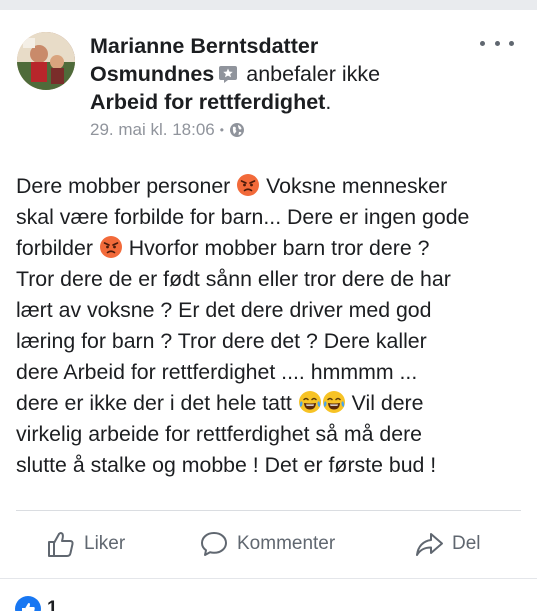 This screenshot has width=537, height=611. What do you see at coordinates (429, 544) in the screenshot?
I see `share-arrow-icon` at bounding box center [429, 544].